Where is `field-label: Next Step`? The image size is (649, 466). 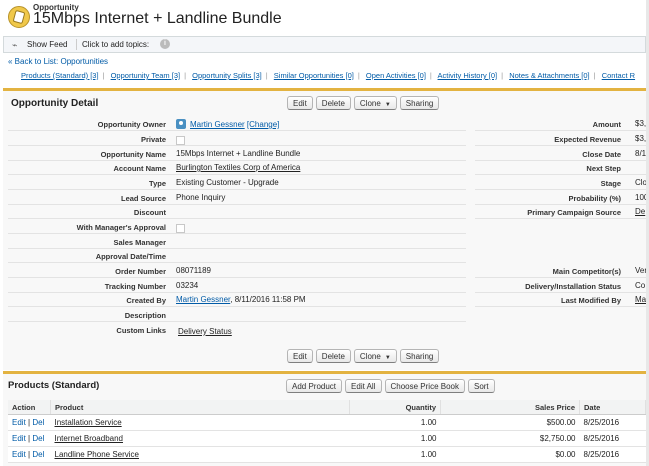
field-label: Next Step is located at coordinates (603, 168).